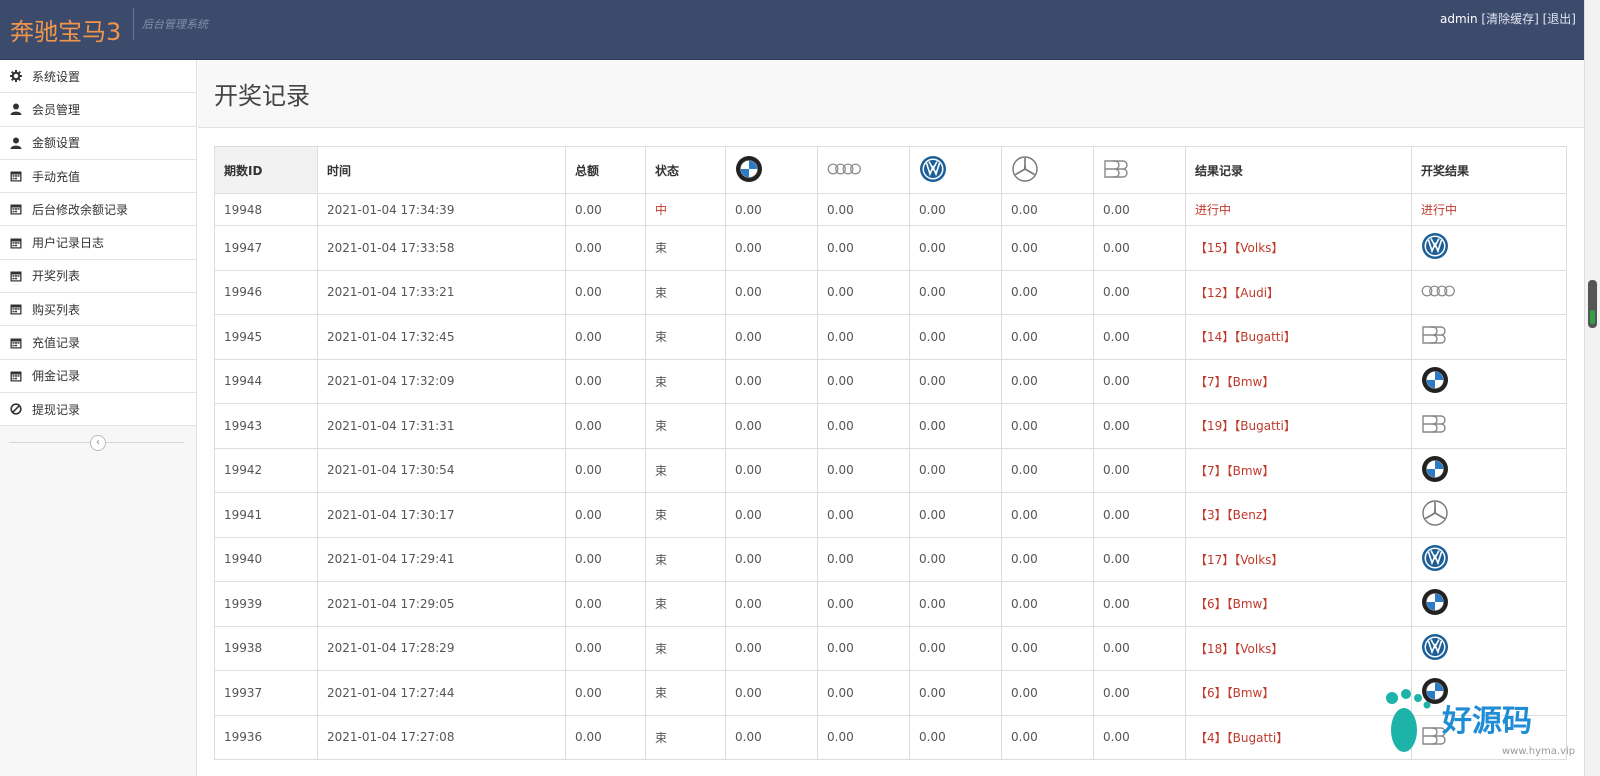  Describe the element at coordinates (1047, 170) in the screenshot. I see `col-header-benz` at that location.